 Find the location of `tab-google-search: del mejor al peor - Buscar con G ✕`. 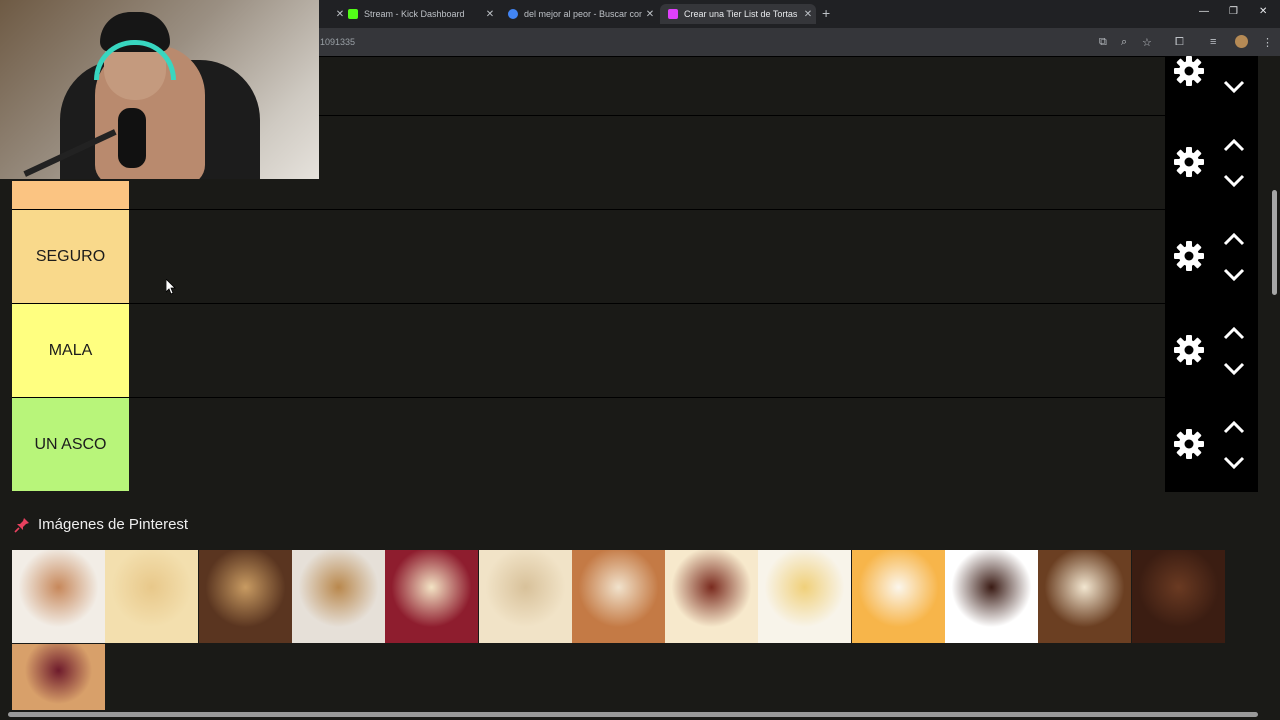

tab-google-search: del mejor al peor - Buscar con G ✕ is located at coordinates (579, 14).